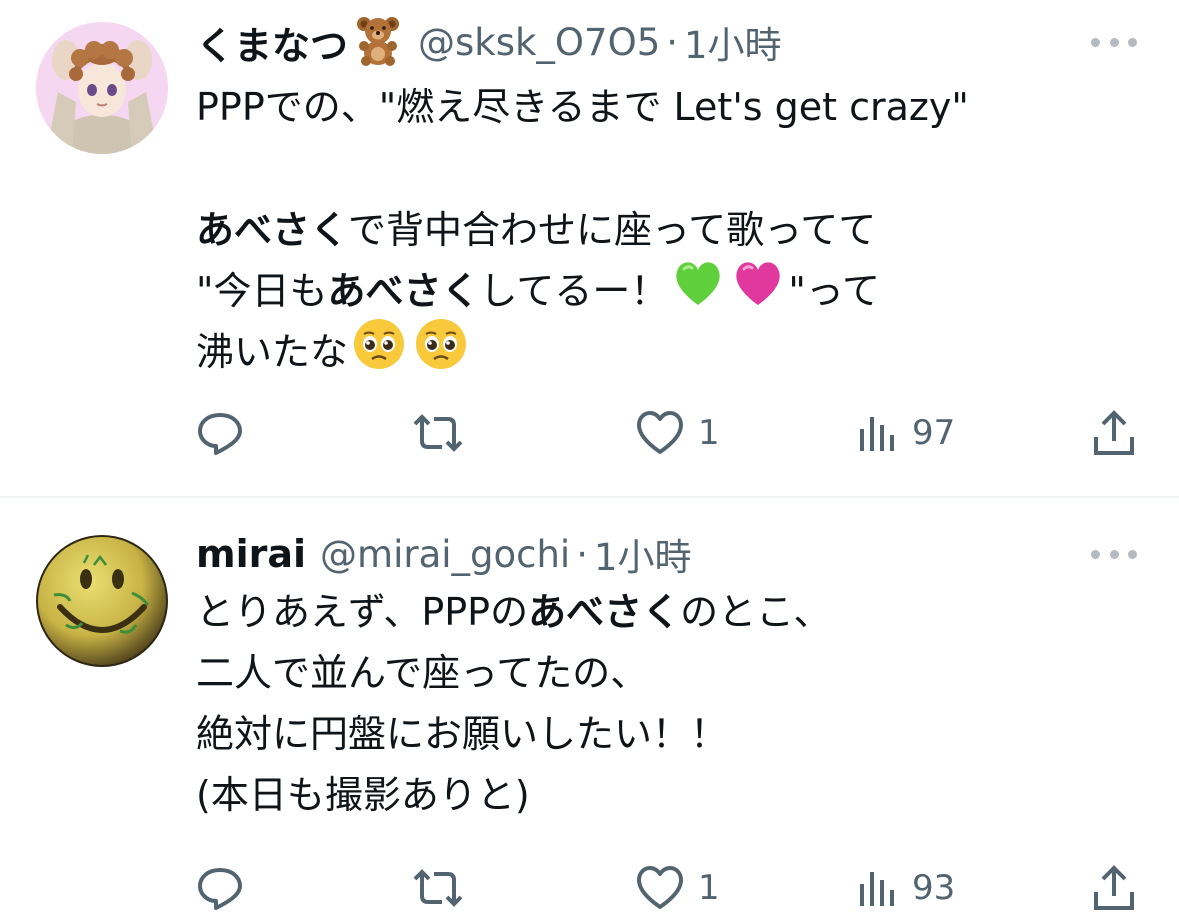  Describe the element at coordinates (582, 291) in the screenshot. I see `text-line: "今日も あべさく してるー！ "って` at that location.